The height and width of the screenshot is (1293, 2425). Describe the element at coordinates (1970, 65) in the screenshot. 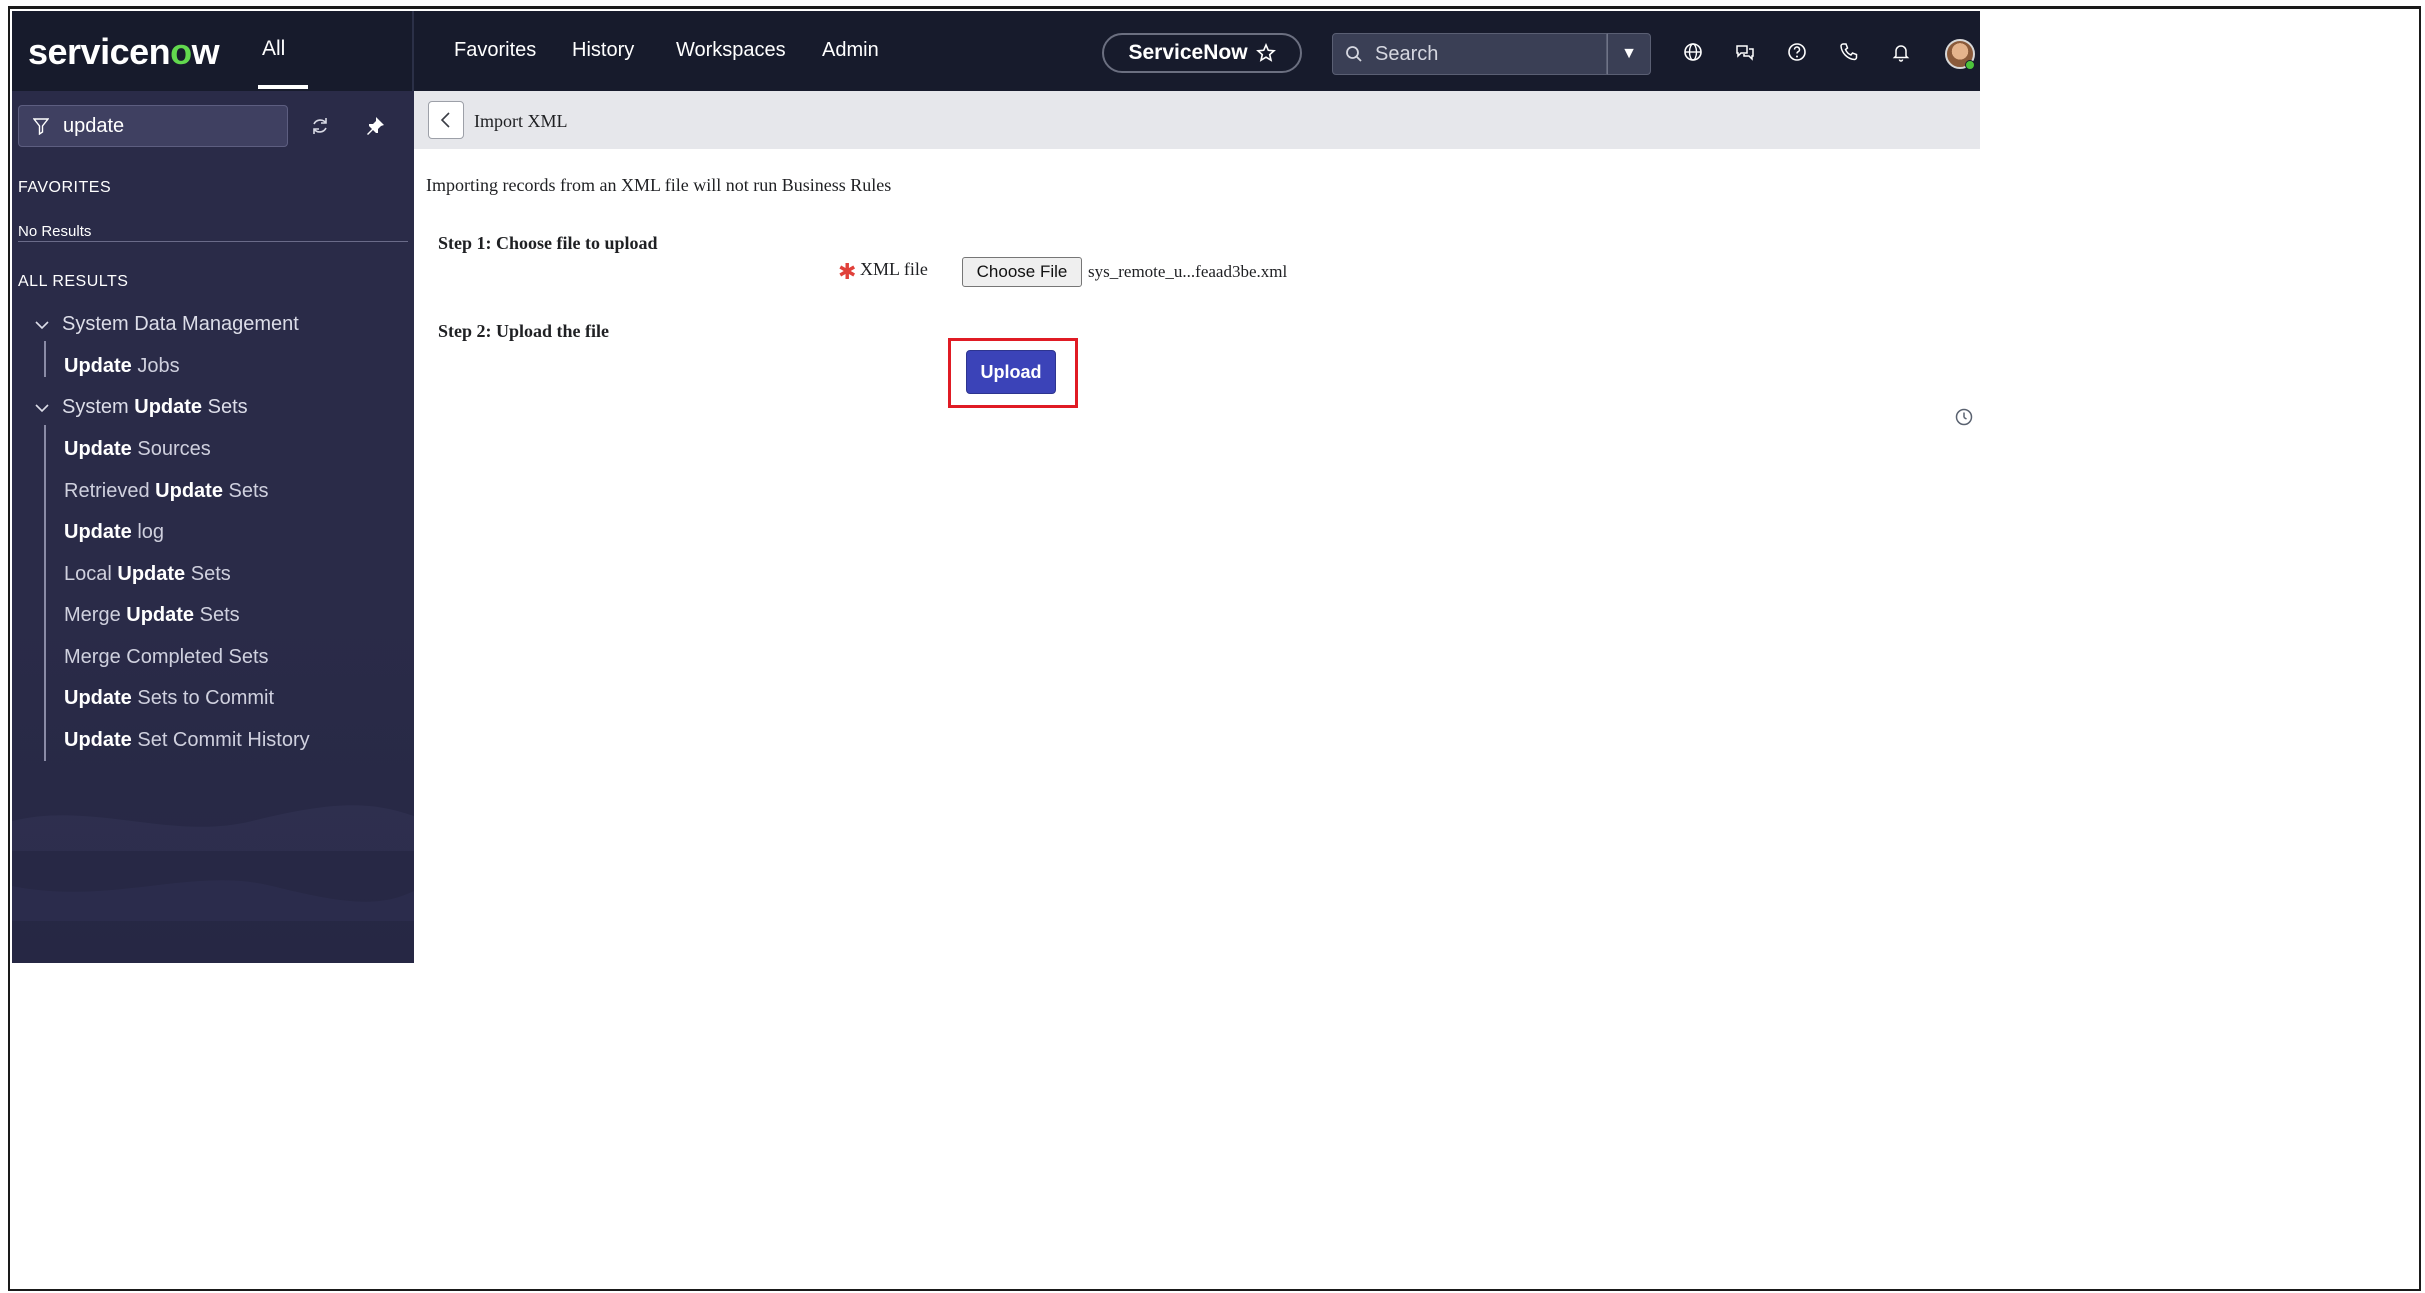

I see `online-status-dot` at that location.